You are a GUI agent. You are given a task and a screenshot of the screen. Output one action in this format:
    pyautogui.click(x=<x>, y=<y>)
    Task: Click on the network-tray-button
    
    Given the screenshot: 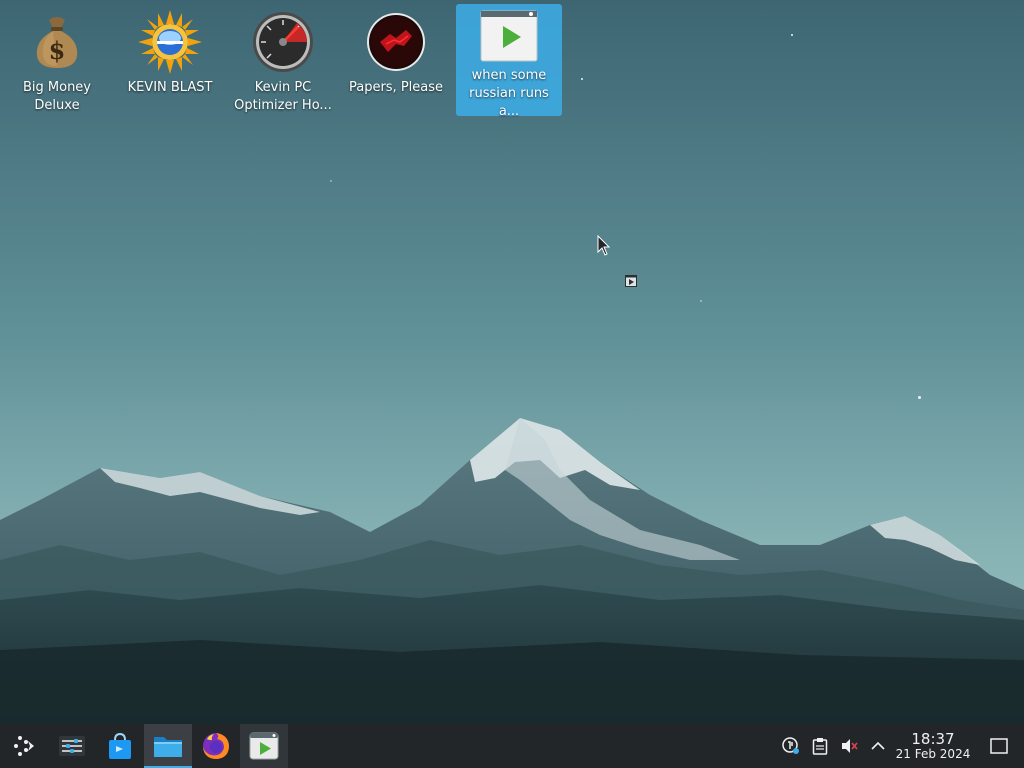 What is the action you would take?
    pyautogui.click(x=790, y=746)
    